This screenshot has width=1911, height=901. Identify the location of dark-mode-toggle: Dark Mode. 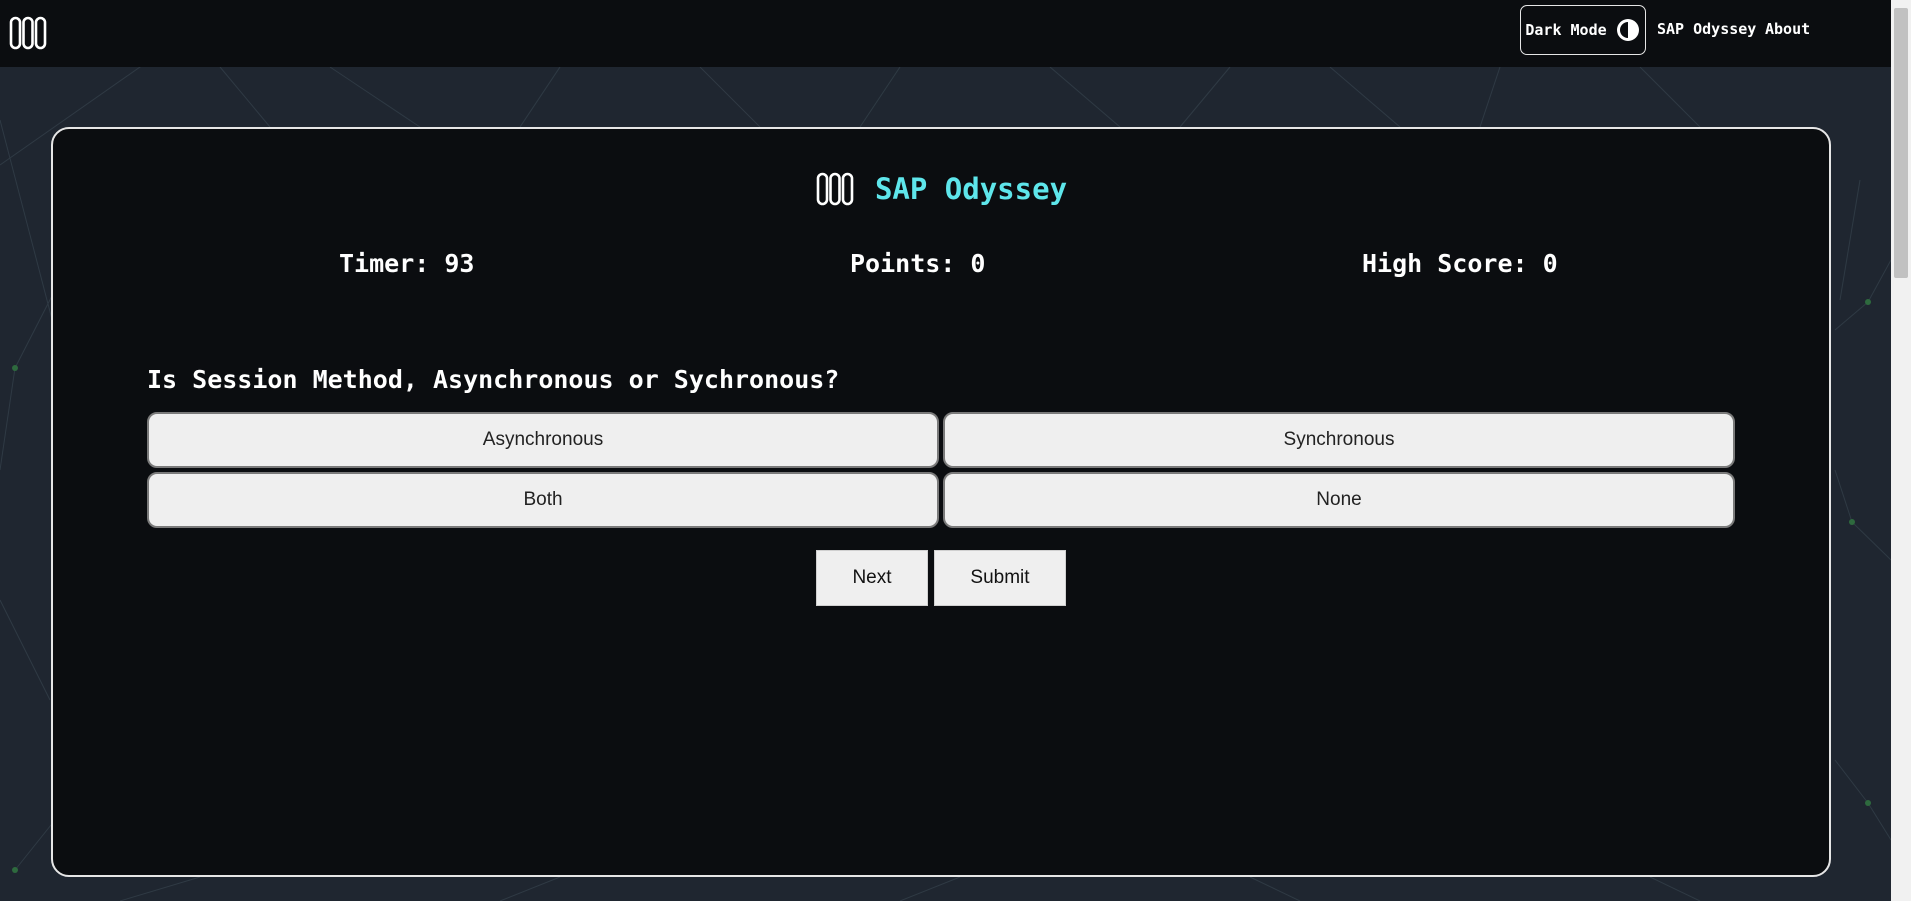
(1583, 30).